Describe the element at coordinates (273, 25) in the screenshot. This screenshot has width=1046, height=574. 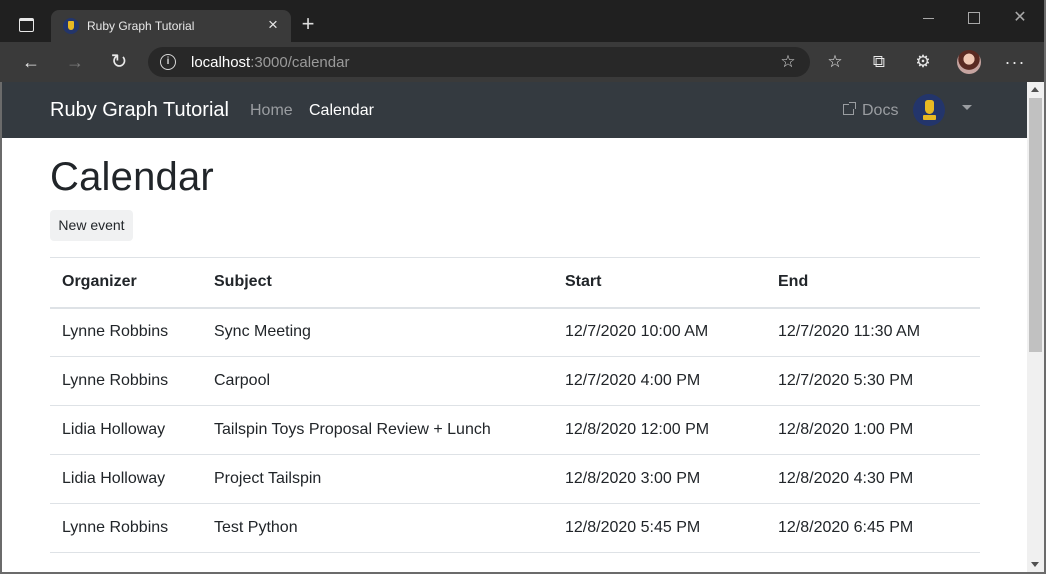
I see `tab-close-icon: ×` at that location.